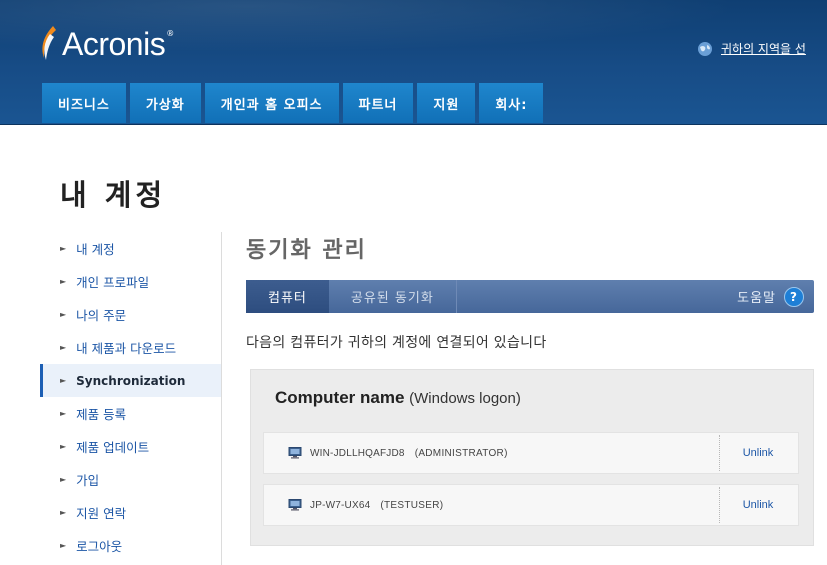  I want to click on windows-logon: (ADMINISTRATOR), so click(461, 453).